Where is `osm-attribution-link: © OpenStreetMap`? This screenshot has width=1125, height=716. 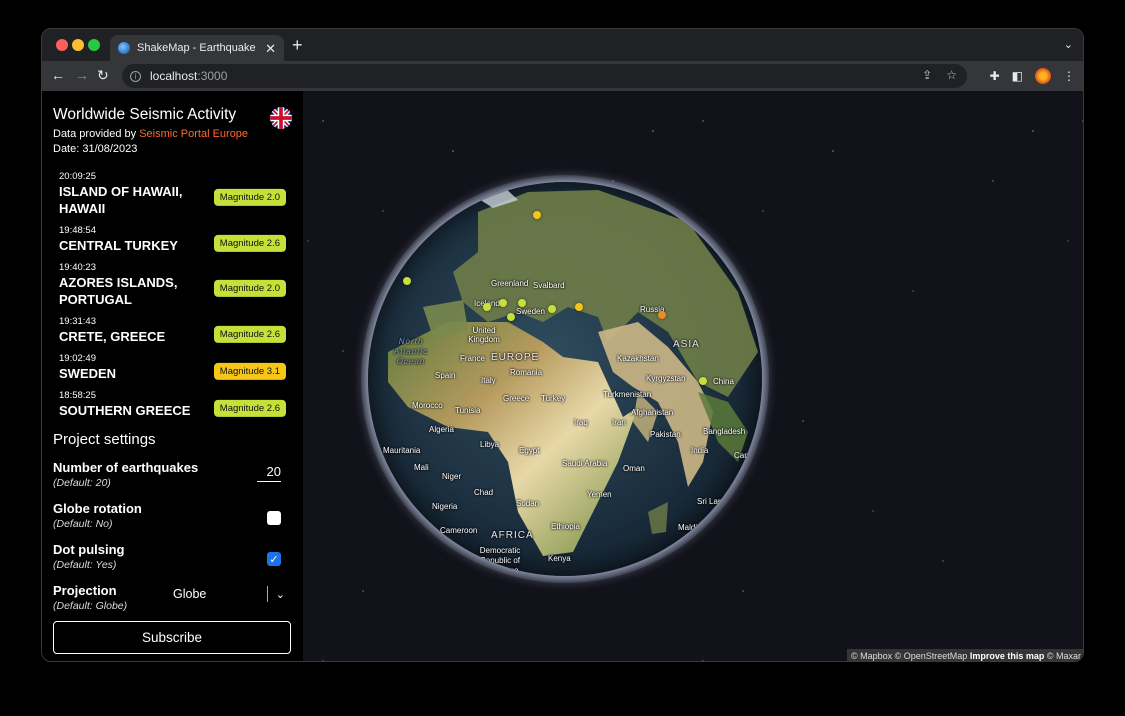
osm-attribution-link: © OpenStreetMap is located at coordinates (931, 656).